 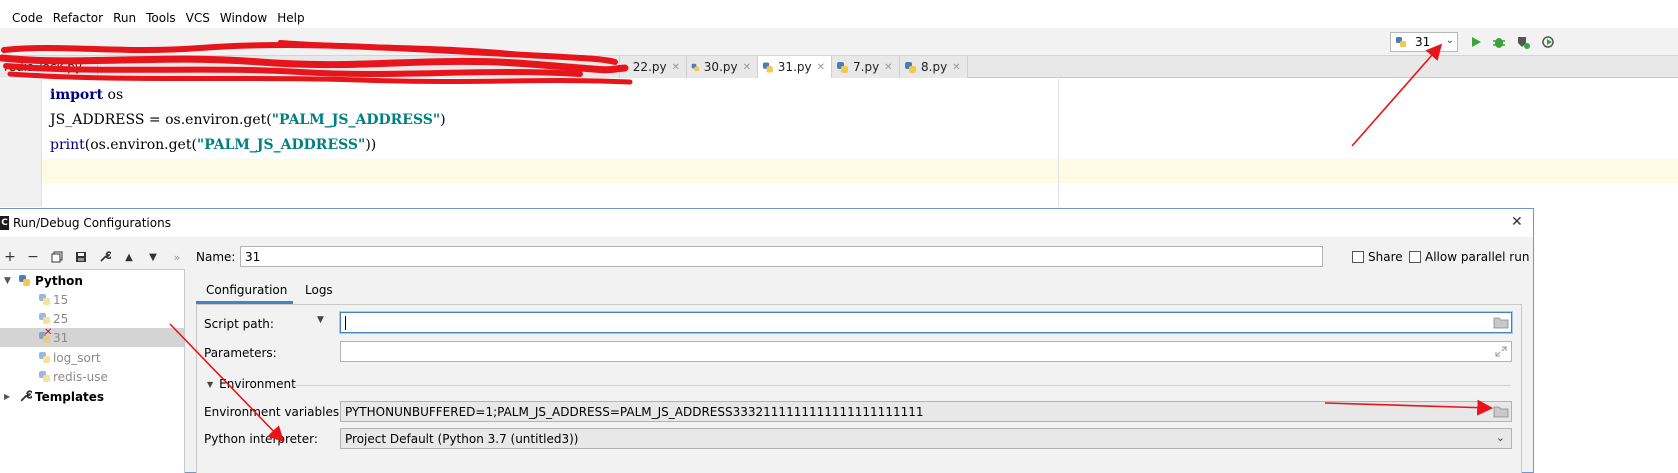 What do you see at coordinates (177, 257) in the screenshot?
I see `more-icon: »` at bounding box center [177, 257].